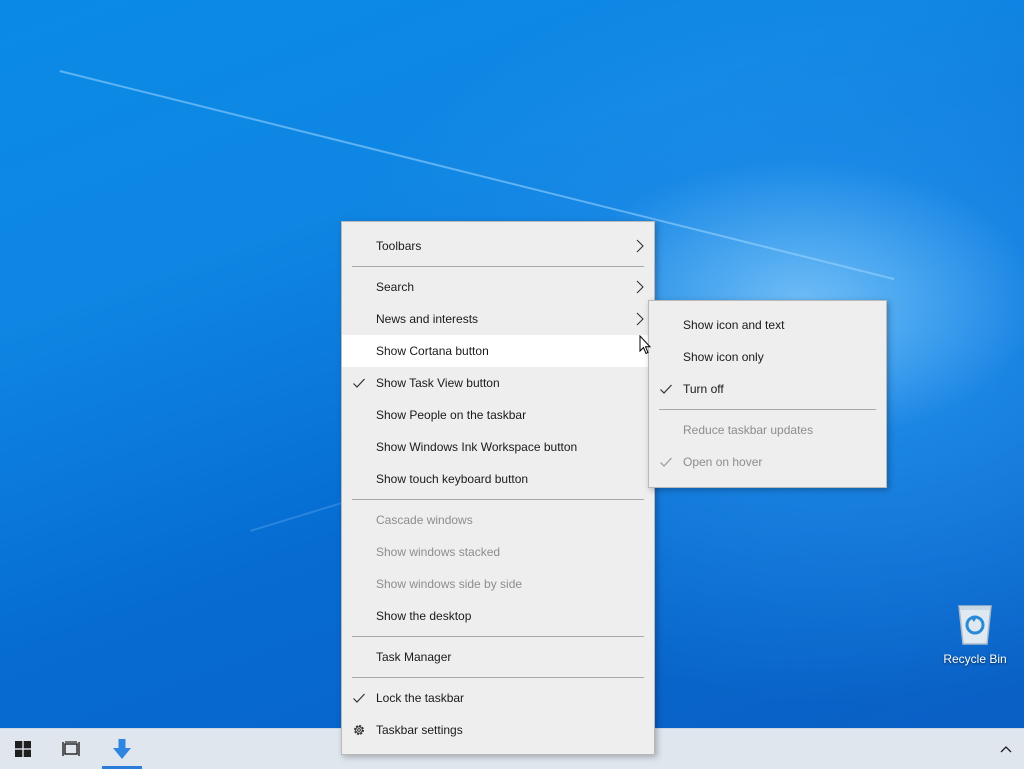  Describe the element at coordinates (449, 584) in the screenshot. I see `menu-item-label: Show windows side by side` at that location.